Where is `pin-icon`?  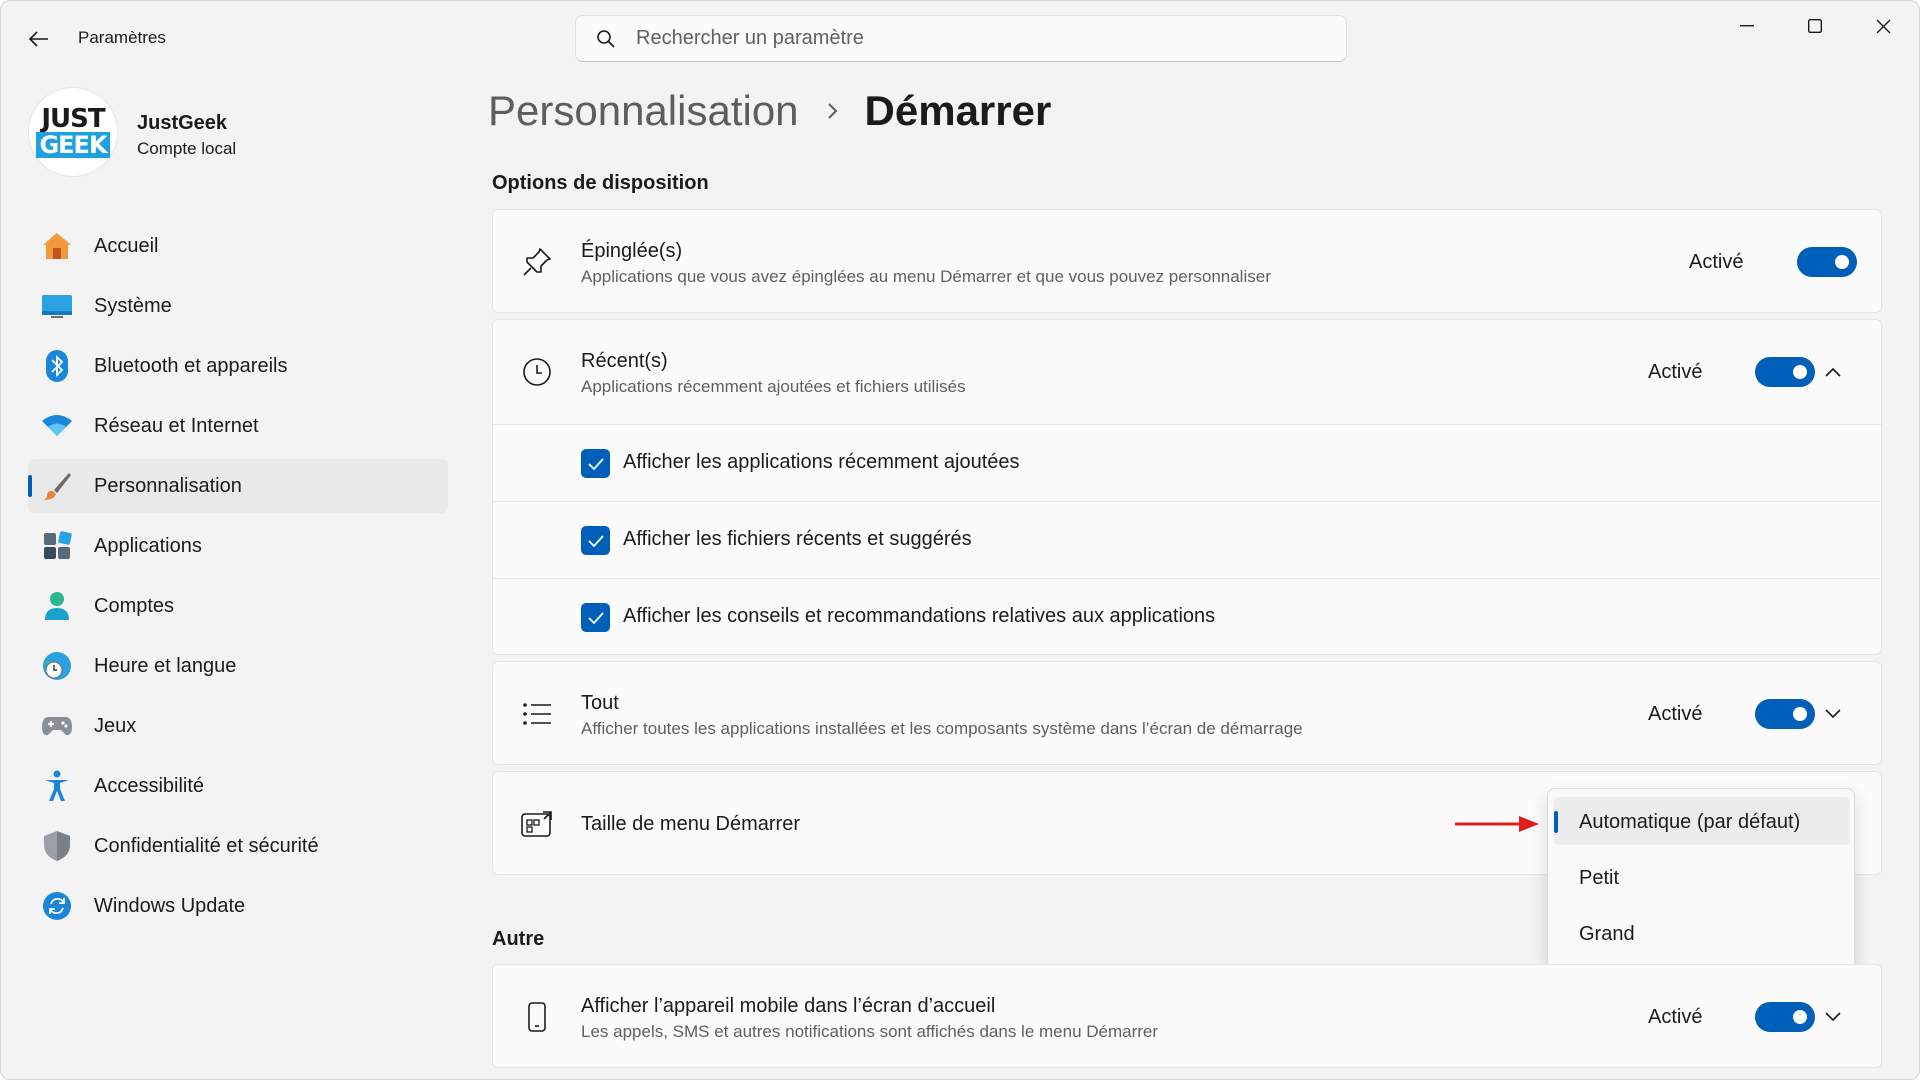
pin-icon is located at coordinates (537, 262).